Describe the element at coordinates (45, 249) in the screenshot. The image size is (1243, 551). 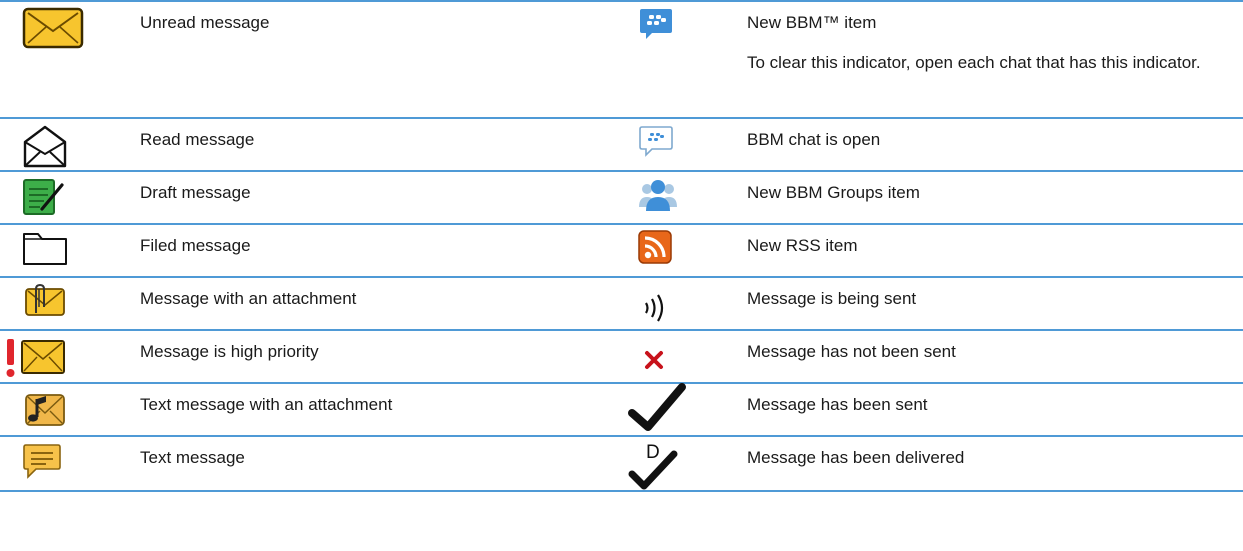
I see `folder-icon` at that location.